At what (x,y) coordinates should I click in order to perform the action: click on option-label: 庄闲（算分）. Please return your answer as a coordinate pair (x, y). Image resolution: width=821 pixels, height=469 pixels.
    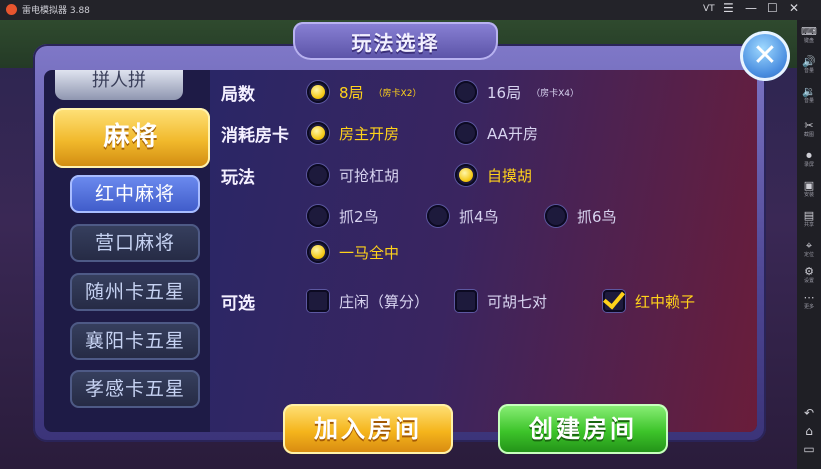
    Looking at the image, I should click on (384, 301).